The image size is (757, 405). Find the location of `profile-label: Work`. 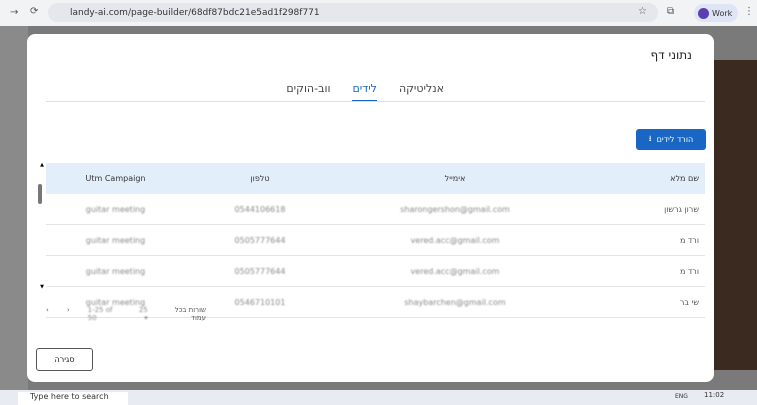

profile-label: Work is located at coordinates (722, 13).